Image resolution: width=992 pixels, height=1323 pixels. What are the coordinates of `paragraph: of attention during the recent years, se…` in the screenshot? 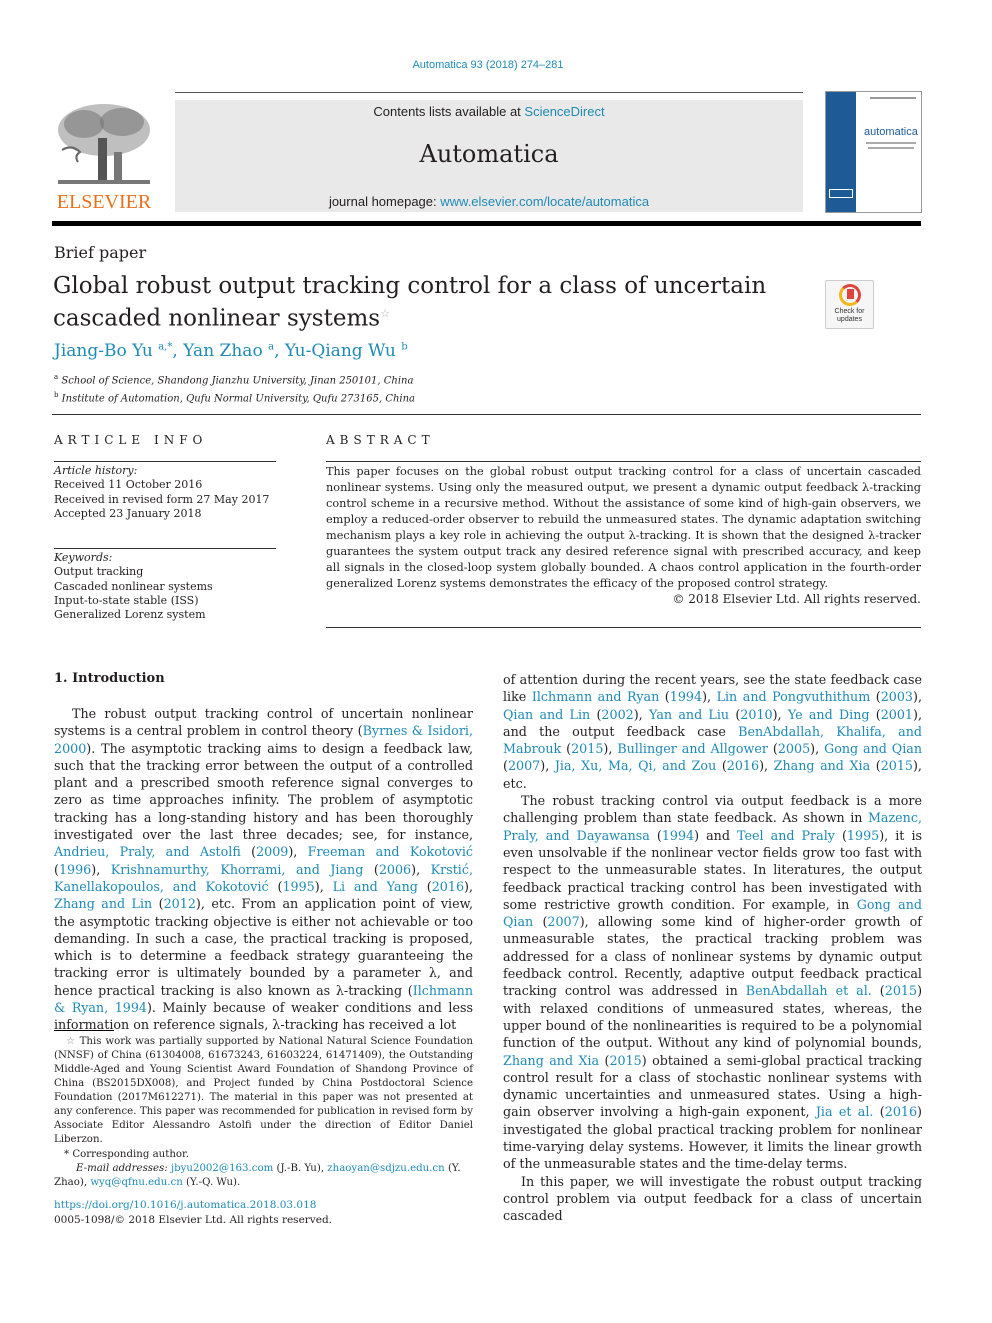 It's located at (712, 731).